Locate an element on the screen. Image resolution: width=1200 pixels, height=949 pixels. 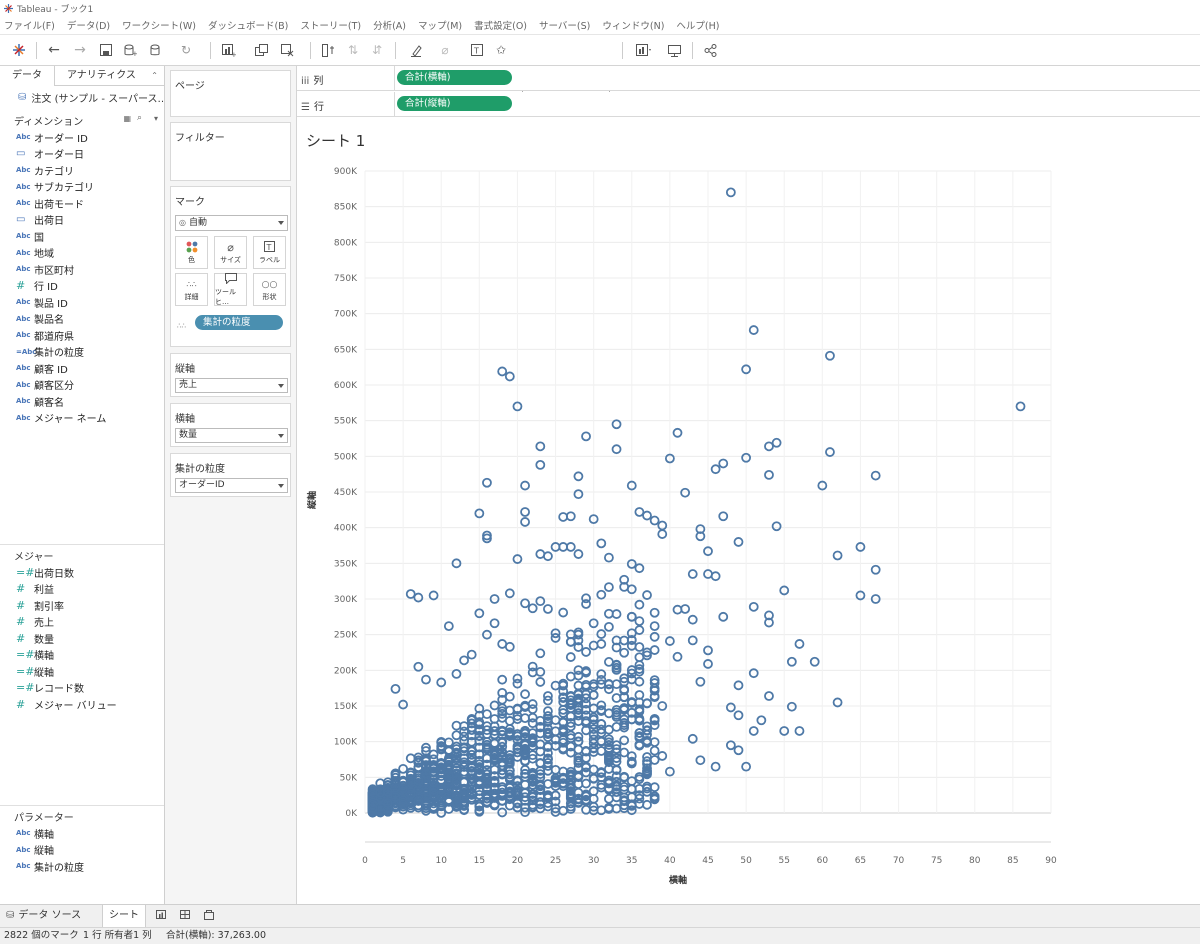
view-toggle-icon: ▦ is located at coordinates (127, 118).